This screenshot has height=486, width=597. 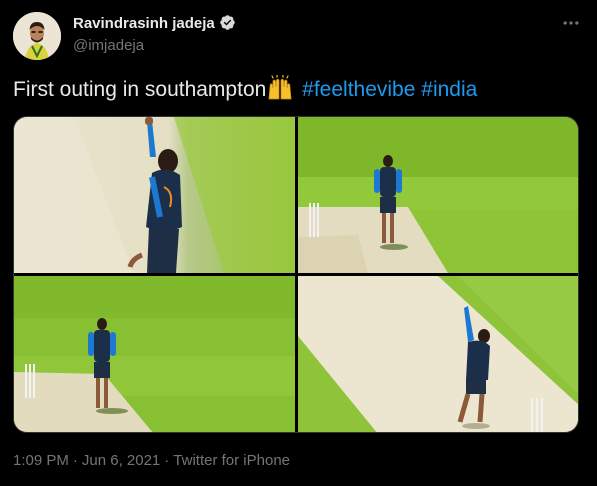 I want to click on tweet-source: Twitter for iPhone, so click(x=231, y=460).